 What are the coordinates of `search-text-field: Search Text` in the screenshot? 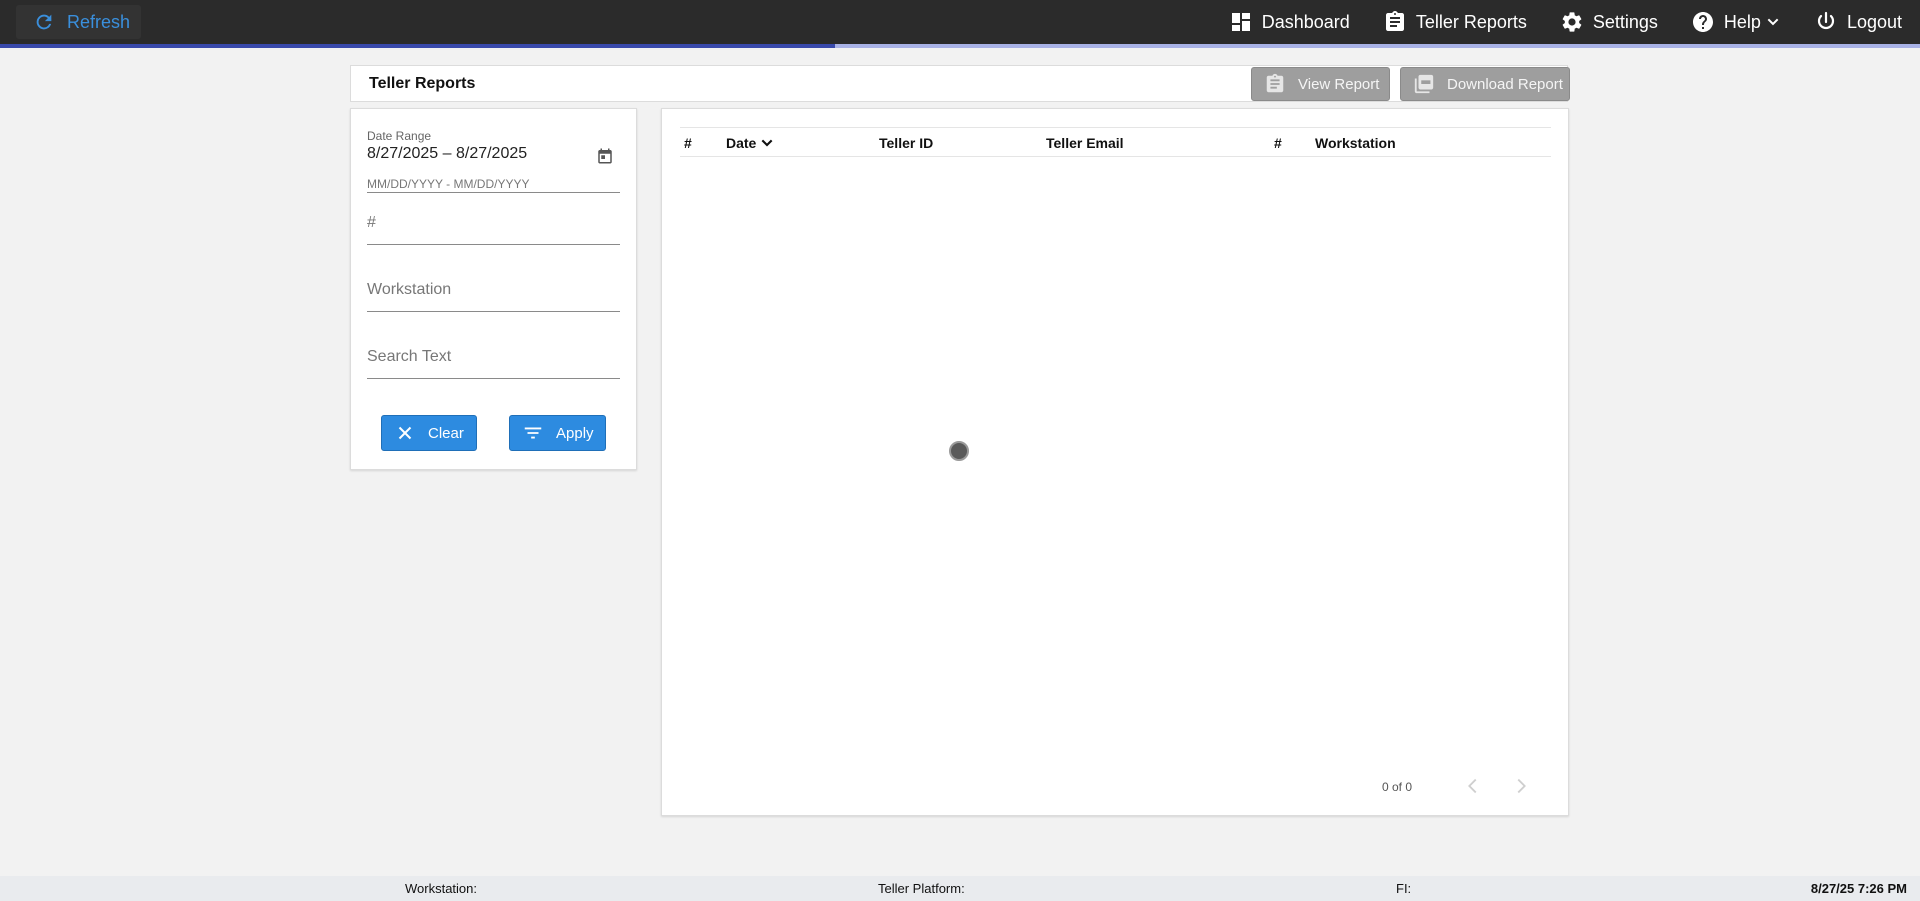 It's located at (493, 364).